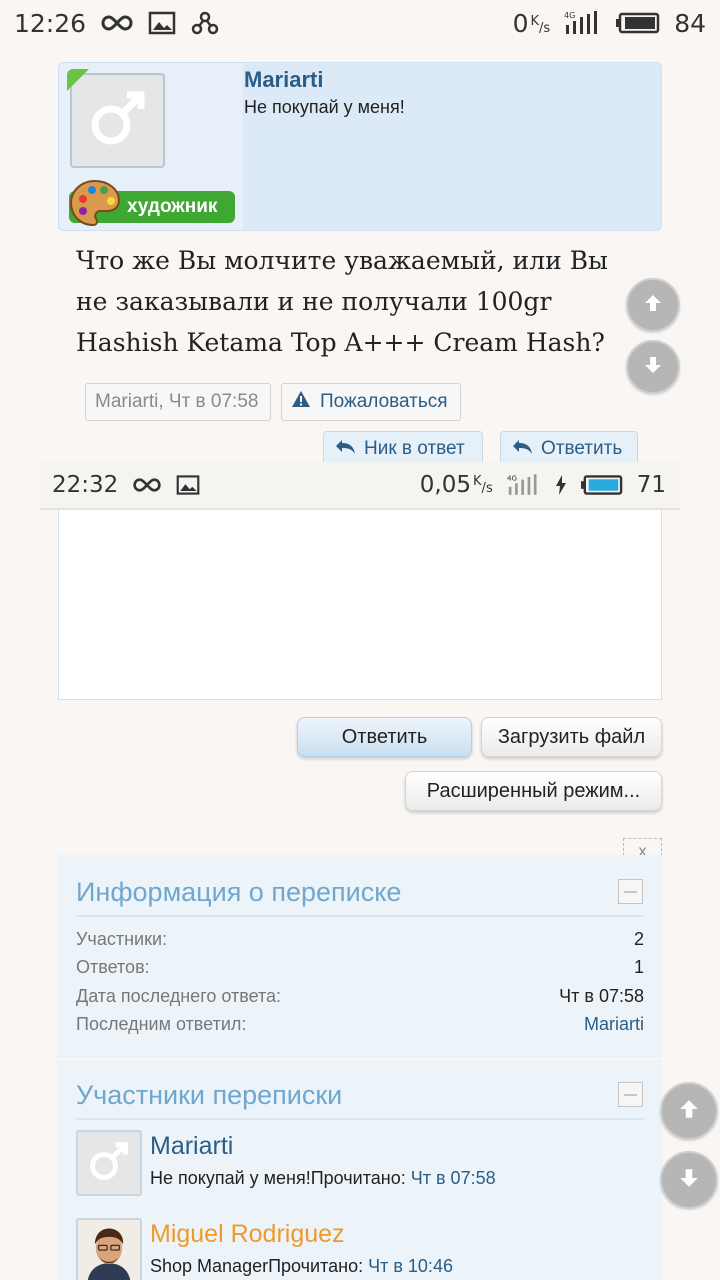 This screenshot has width=720, height=1280. What do you see at coordinates (301, 1266) in the screenshot?
I see `participant-info: Shop ManagerПрочитано: Чт в 10:46` at bounding box center [301, 1266].